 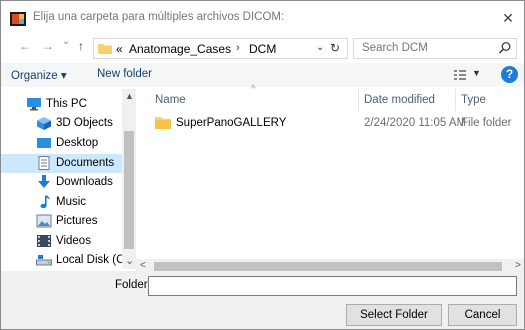 What do you see at coordinates (129, 96) in the screenshot?
I see `scroll-up-button: ▲` at bounding box center [129, 96].